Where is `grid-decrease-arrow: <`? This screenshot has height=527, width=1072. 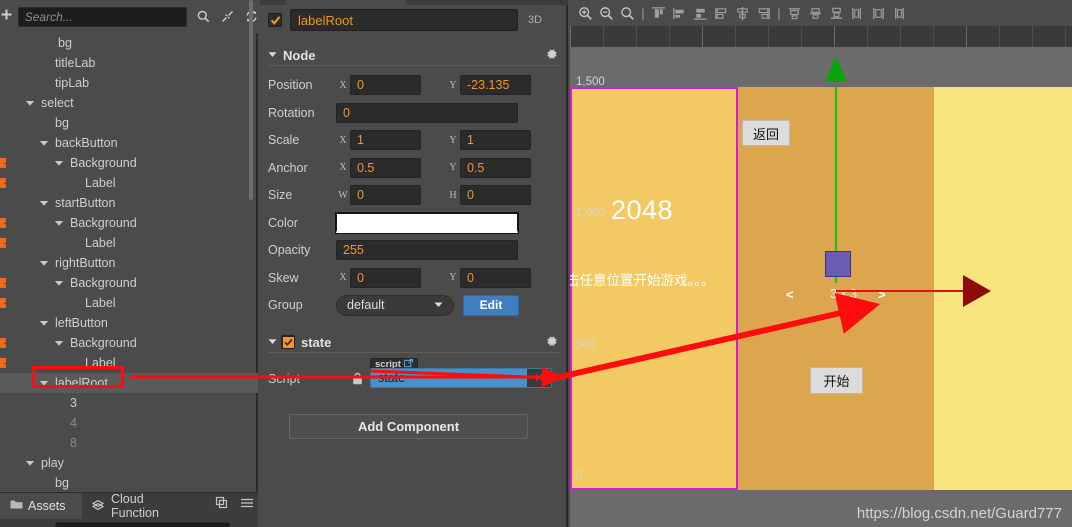 grid-decrease-arrow: < is located at coordinates (790, 294).